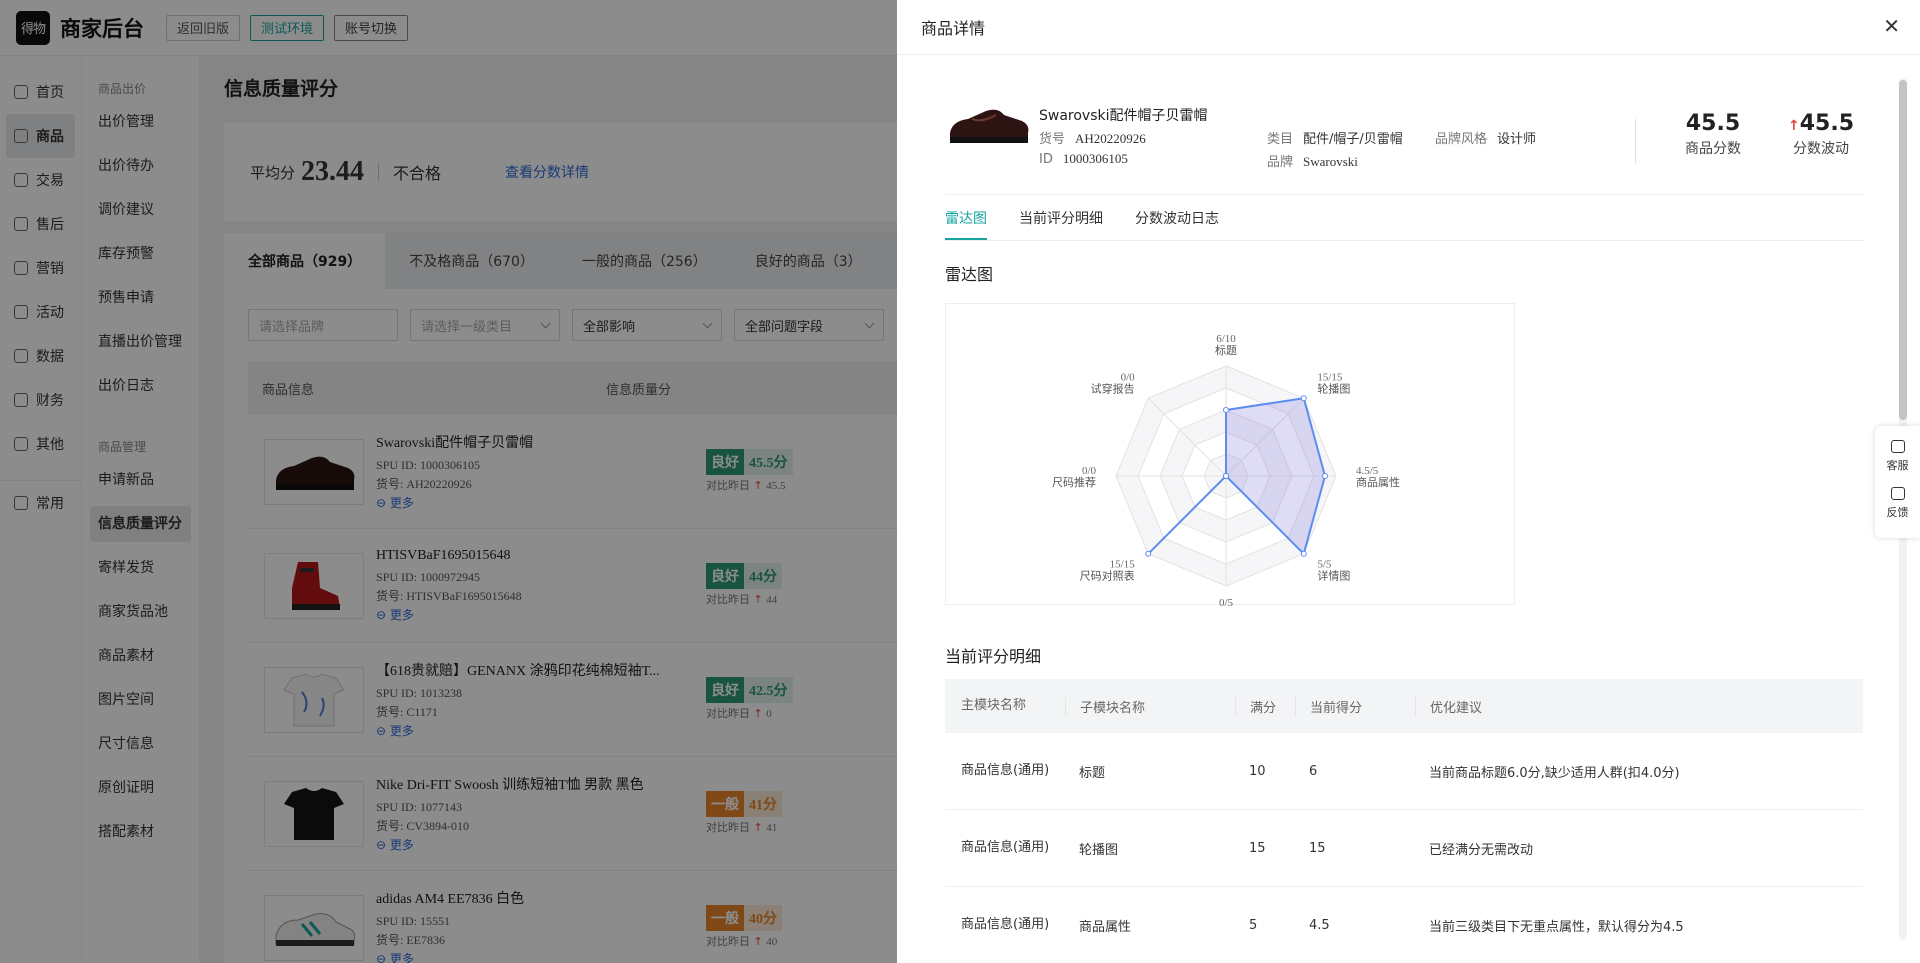 The image size is (1920, 963). I want to click on feedback-label: 反馈, so click(1897, 512).